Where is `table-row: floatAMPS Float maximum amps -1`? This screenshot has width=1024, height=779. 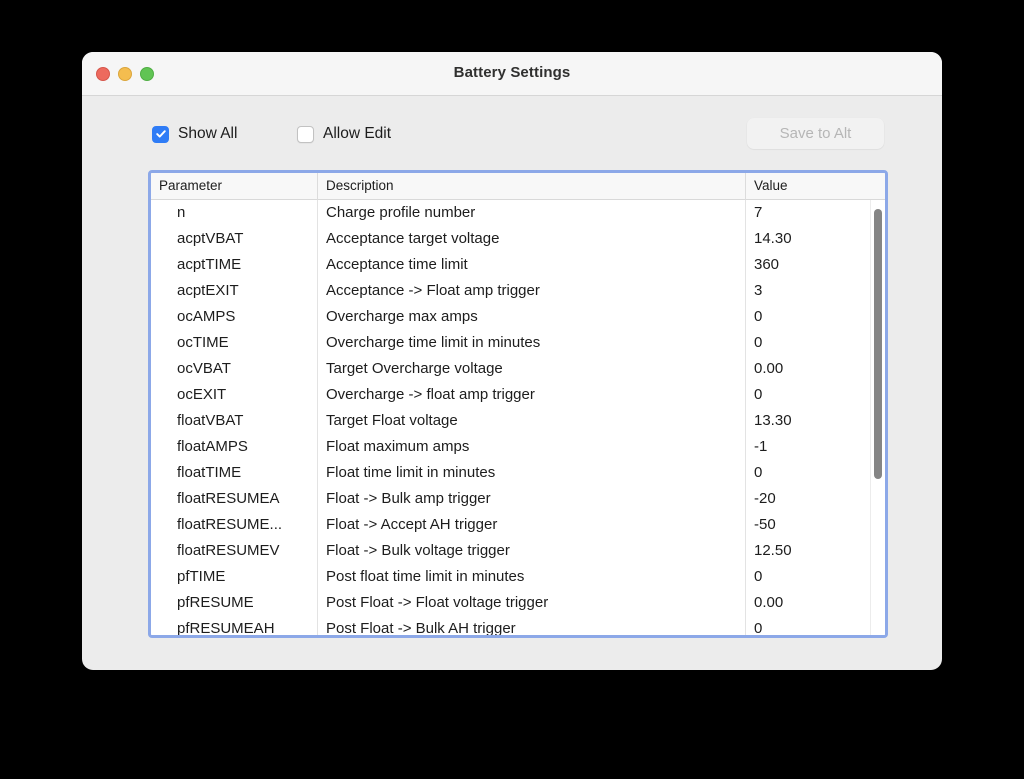
table-row: floatAMPS Float maximum amps -1 is located at coordinates (518, 447).